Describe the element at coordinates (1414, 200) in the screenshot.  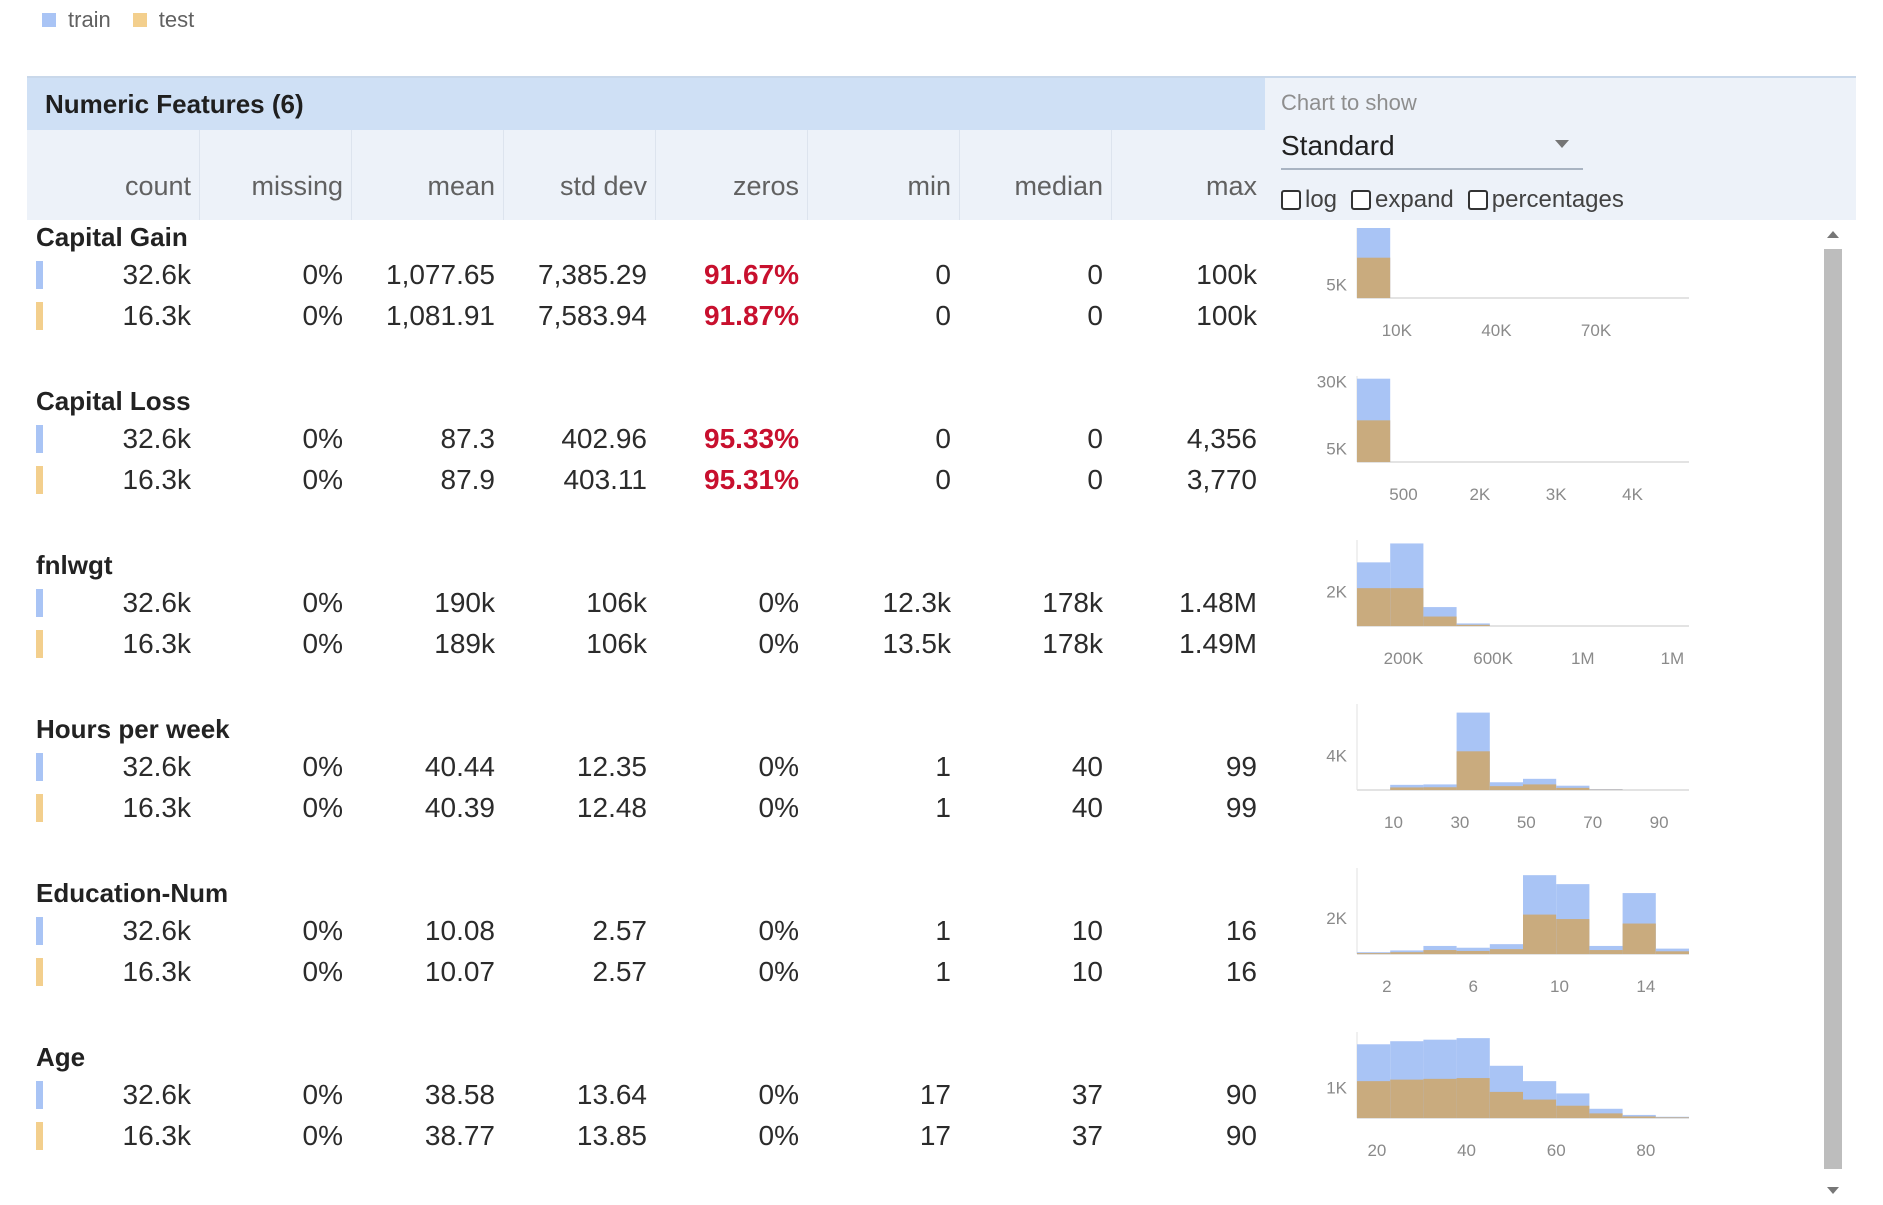
I see `expand-label: expand` at that location.